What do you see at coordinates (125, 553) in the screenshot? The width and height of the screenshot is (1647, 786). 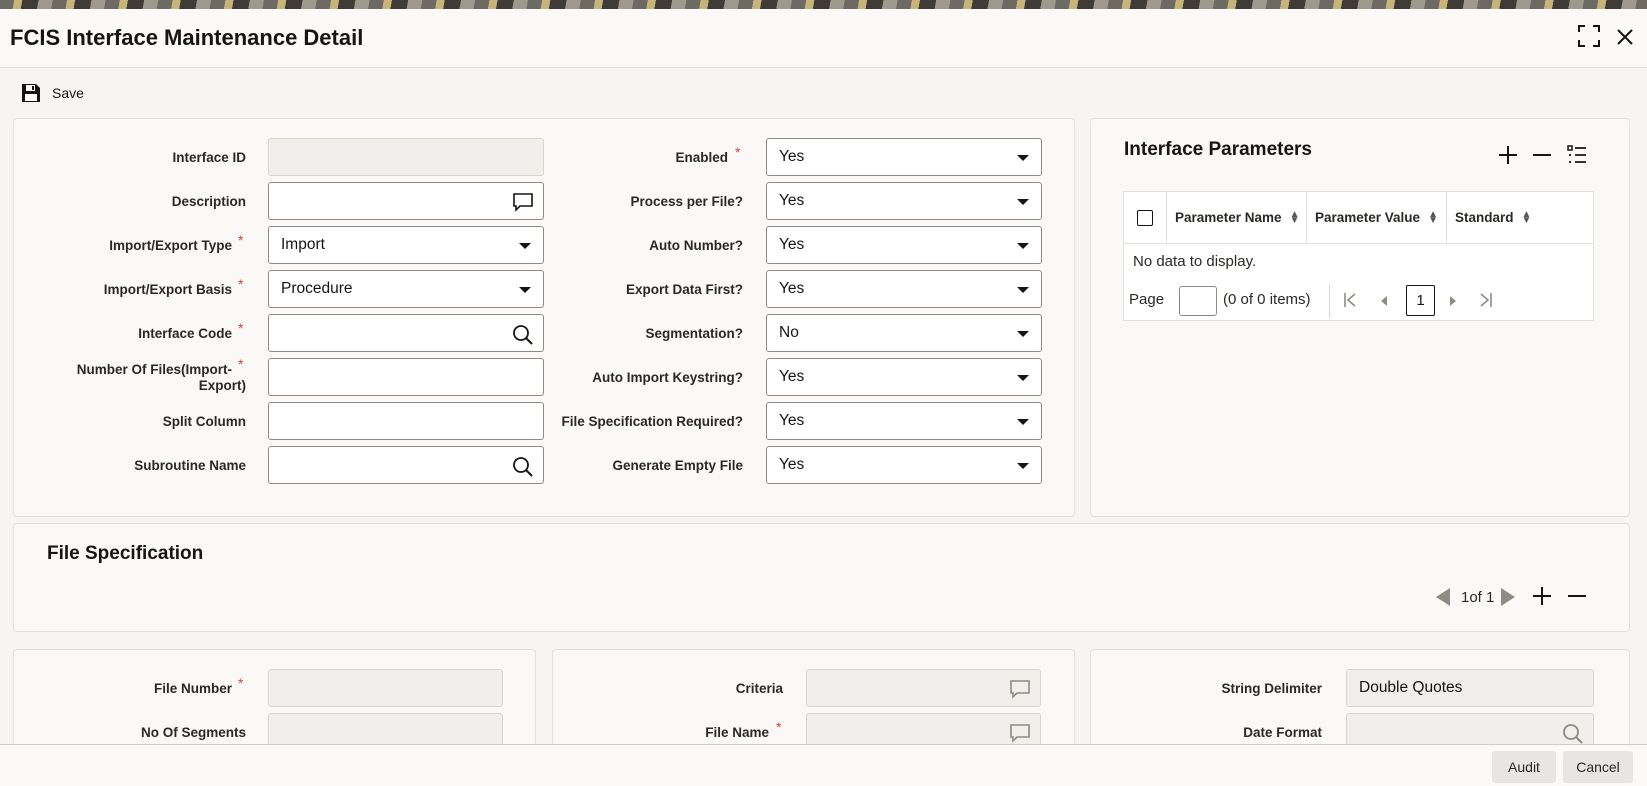 I see `file-specification-title: File Specification` at bounding box center [125, 553].